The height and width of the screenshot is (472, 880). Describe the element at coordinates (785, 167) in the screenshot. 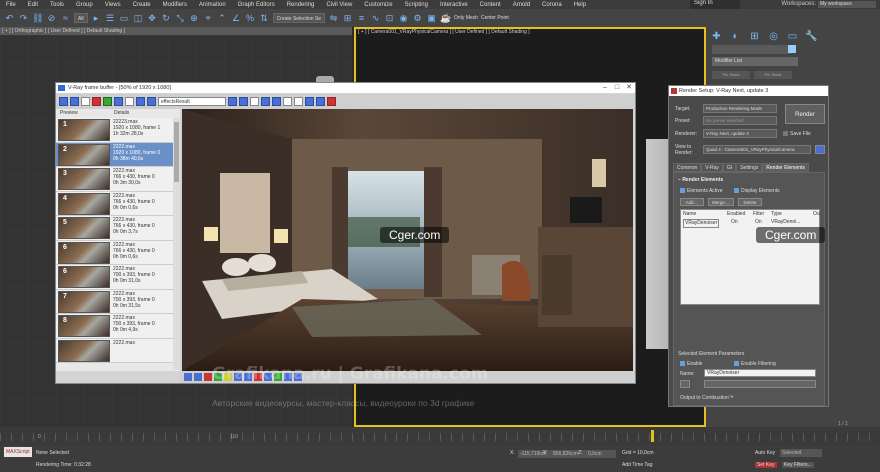

I see `tab-render-elements: Render Elements` at that location.